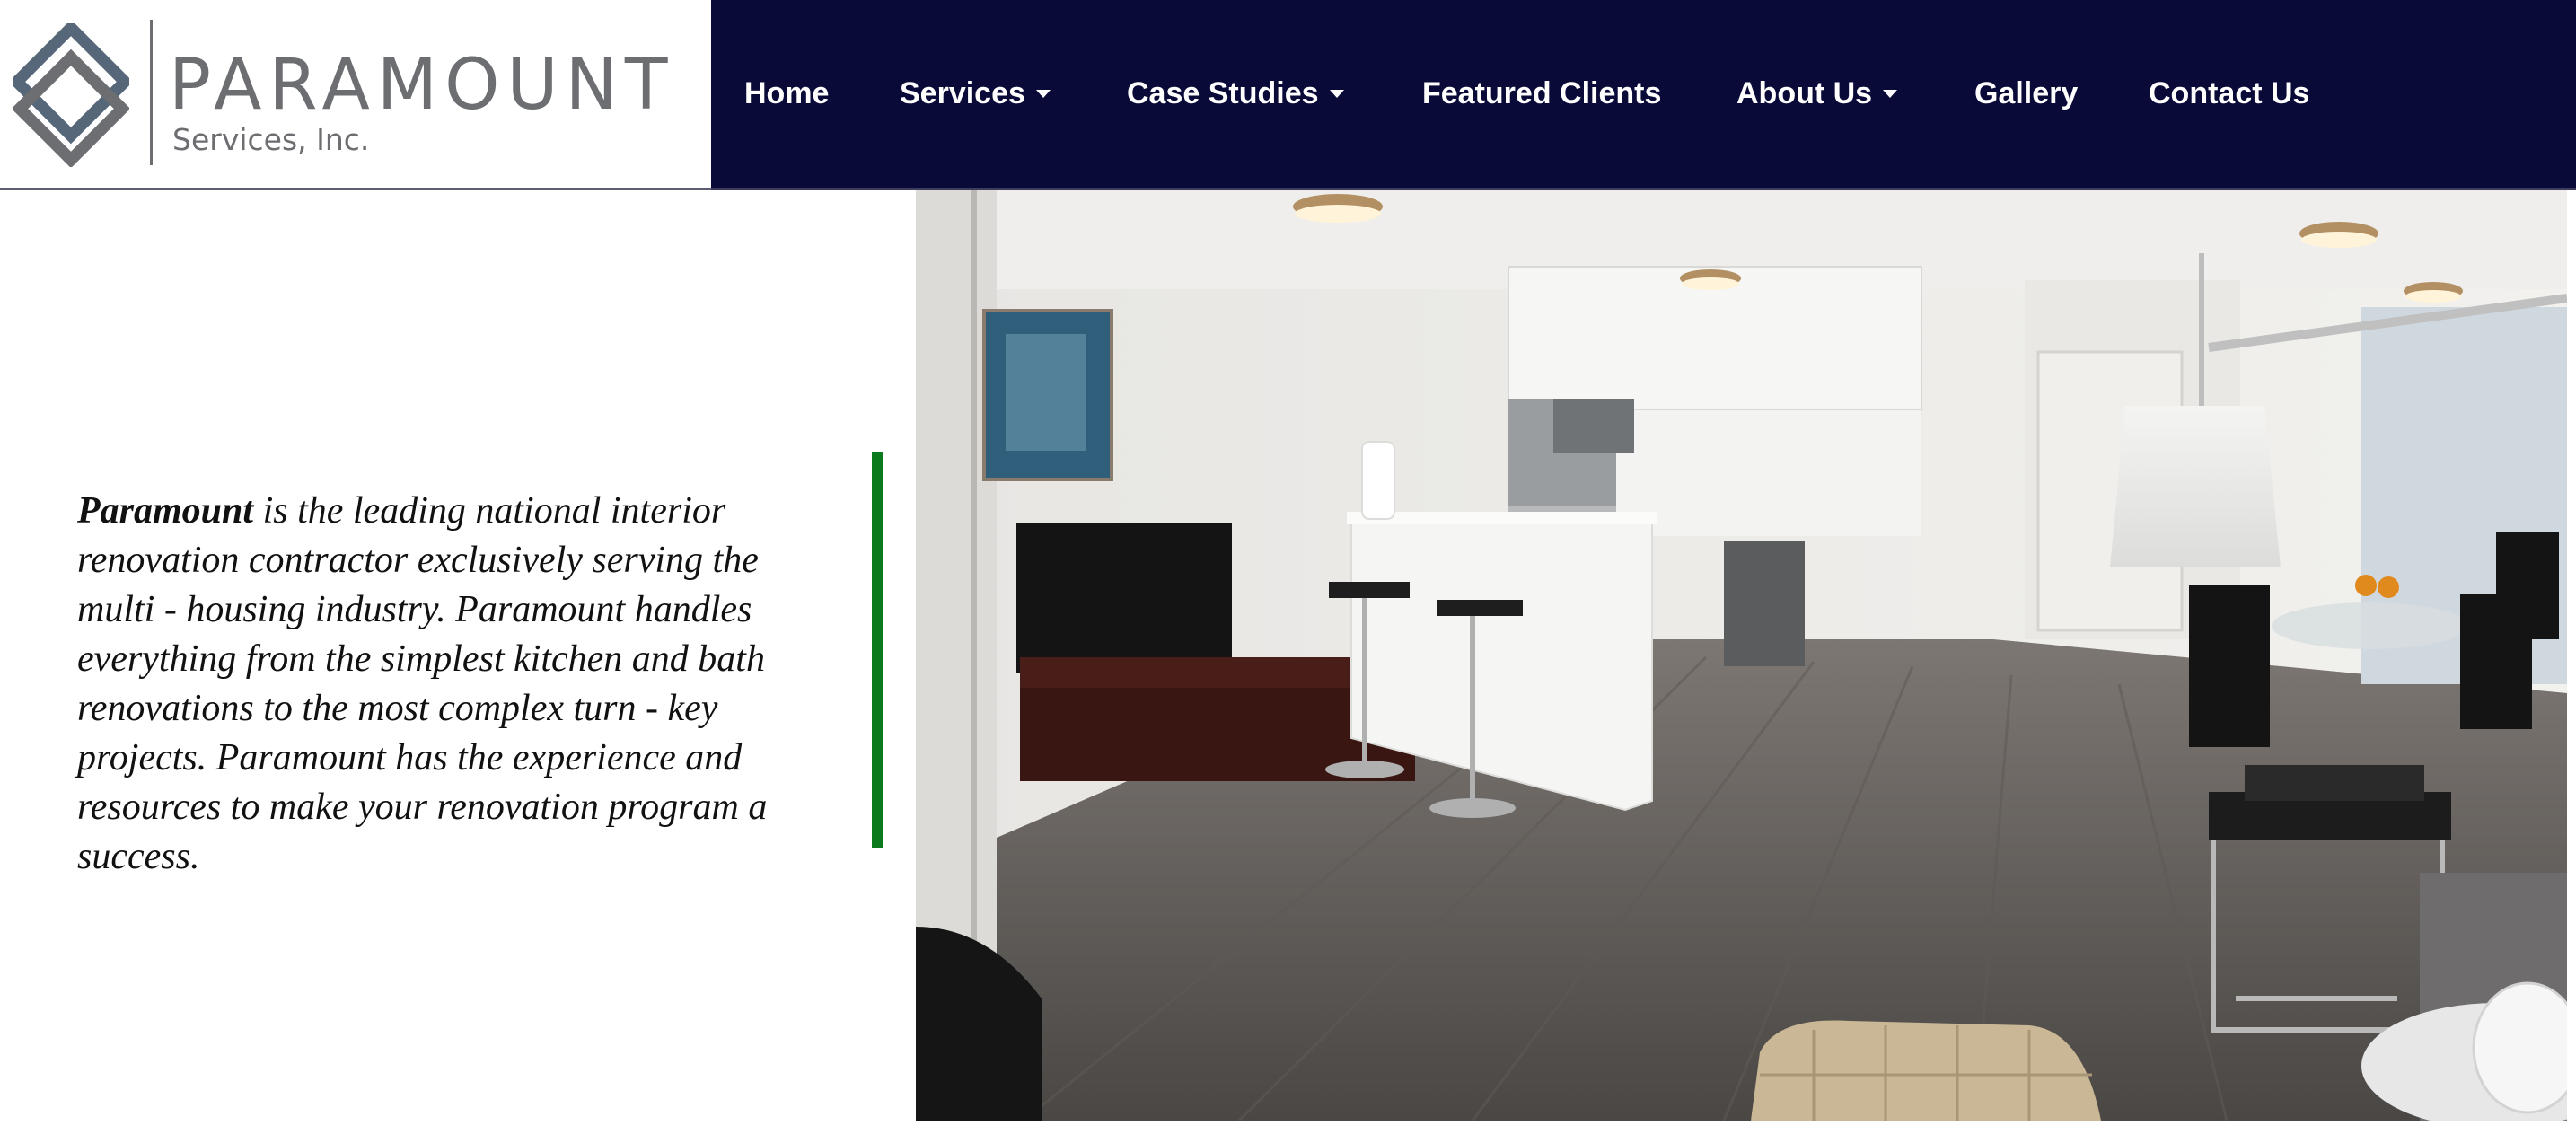 The image size is (2576, 1143). I want to click on nav-contact-us: Contact Us, so click(2229, 93).